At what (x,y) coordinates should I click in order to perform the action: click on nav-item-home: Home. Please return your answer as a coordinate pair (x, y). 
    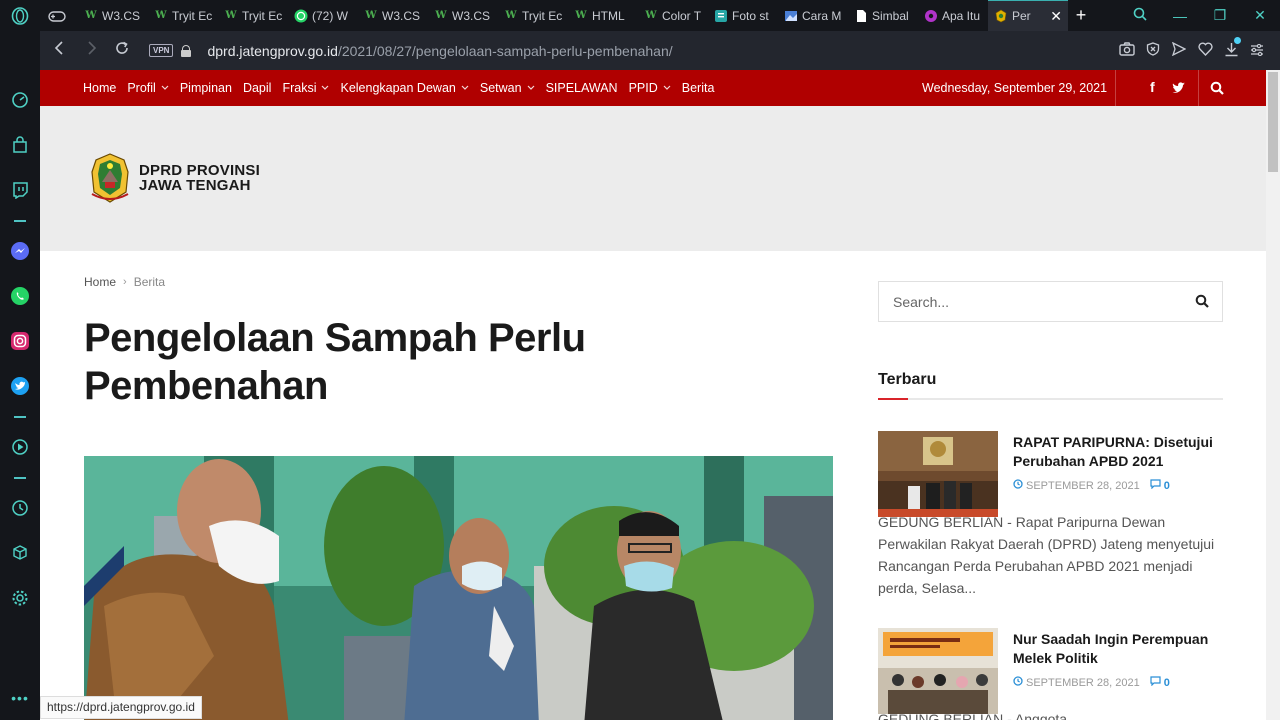
    Looking at the image, I should click on (99, 88).